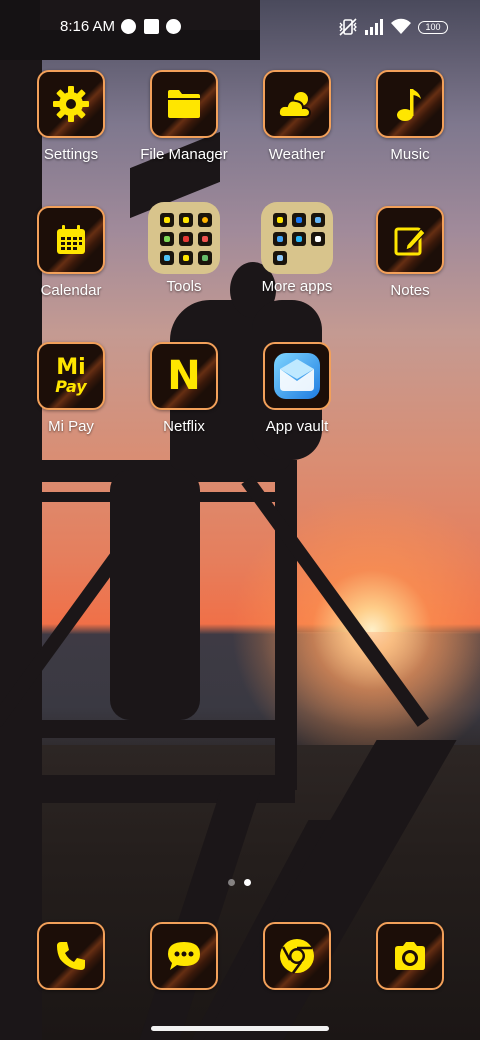  I want to click on mi-pay-icon: Mi Pay, so click(71, 376).